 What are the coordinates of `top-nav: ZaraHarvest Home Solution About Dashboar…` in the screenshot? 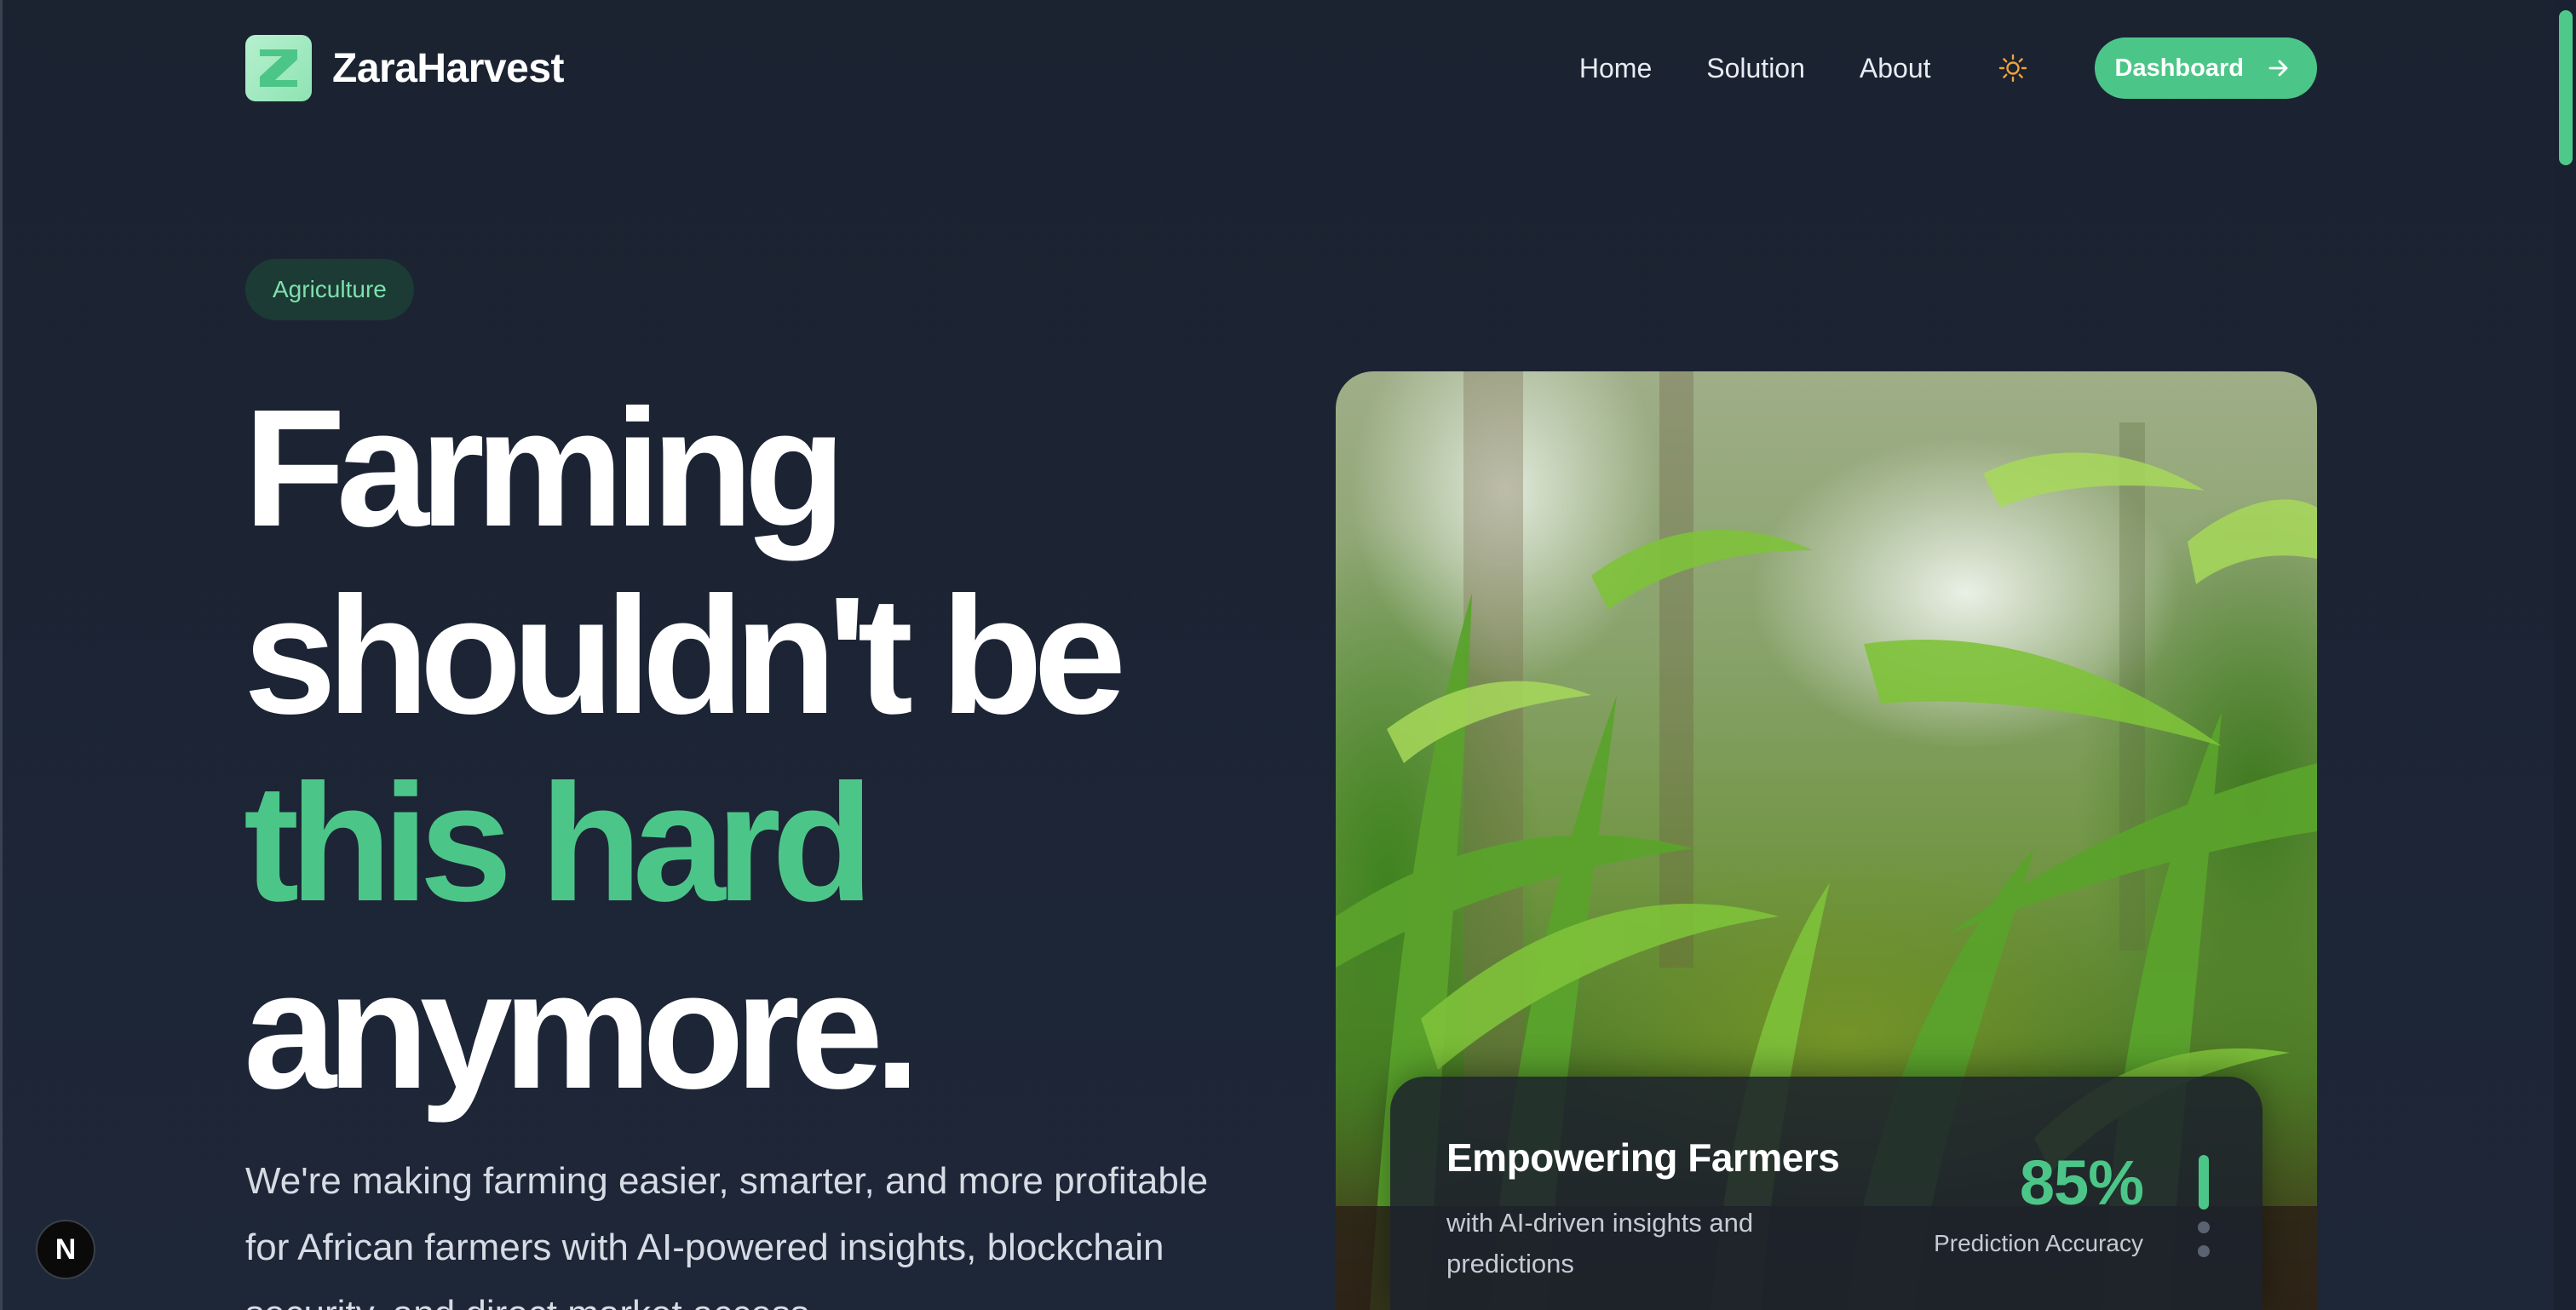 It's located at (1281, 68).